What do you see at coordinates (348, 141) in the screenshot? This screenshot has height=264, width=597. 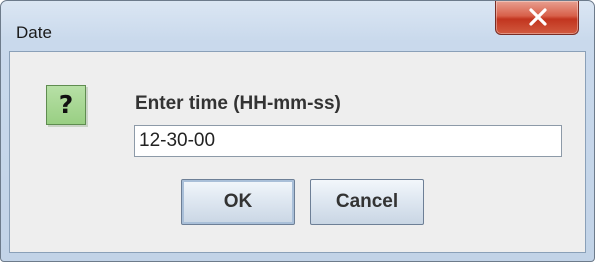 I see `time-input` at bounding box center [348, 141].